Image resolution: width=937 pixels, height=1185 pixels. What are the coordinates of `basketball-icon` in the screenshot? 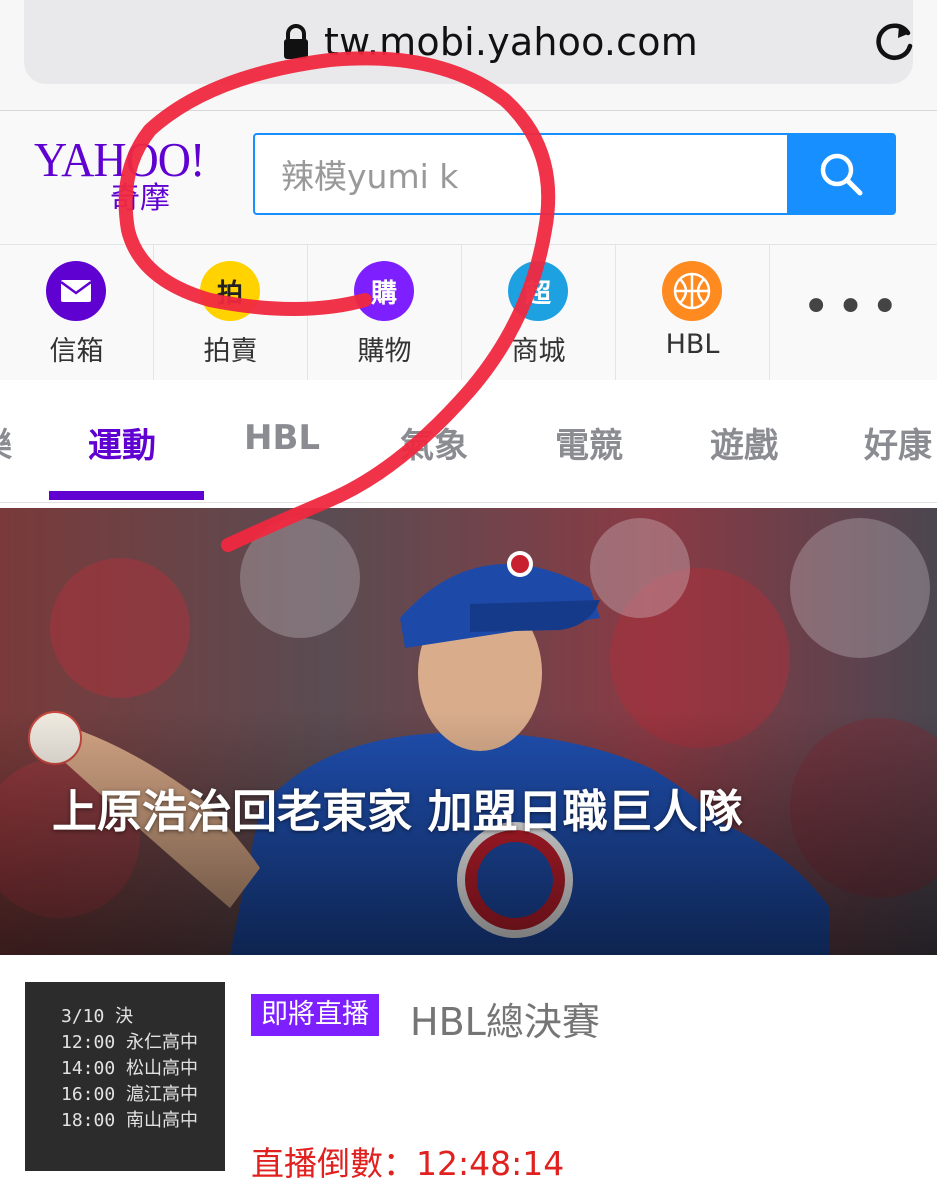 It's located at (692, 291).